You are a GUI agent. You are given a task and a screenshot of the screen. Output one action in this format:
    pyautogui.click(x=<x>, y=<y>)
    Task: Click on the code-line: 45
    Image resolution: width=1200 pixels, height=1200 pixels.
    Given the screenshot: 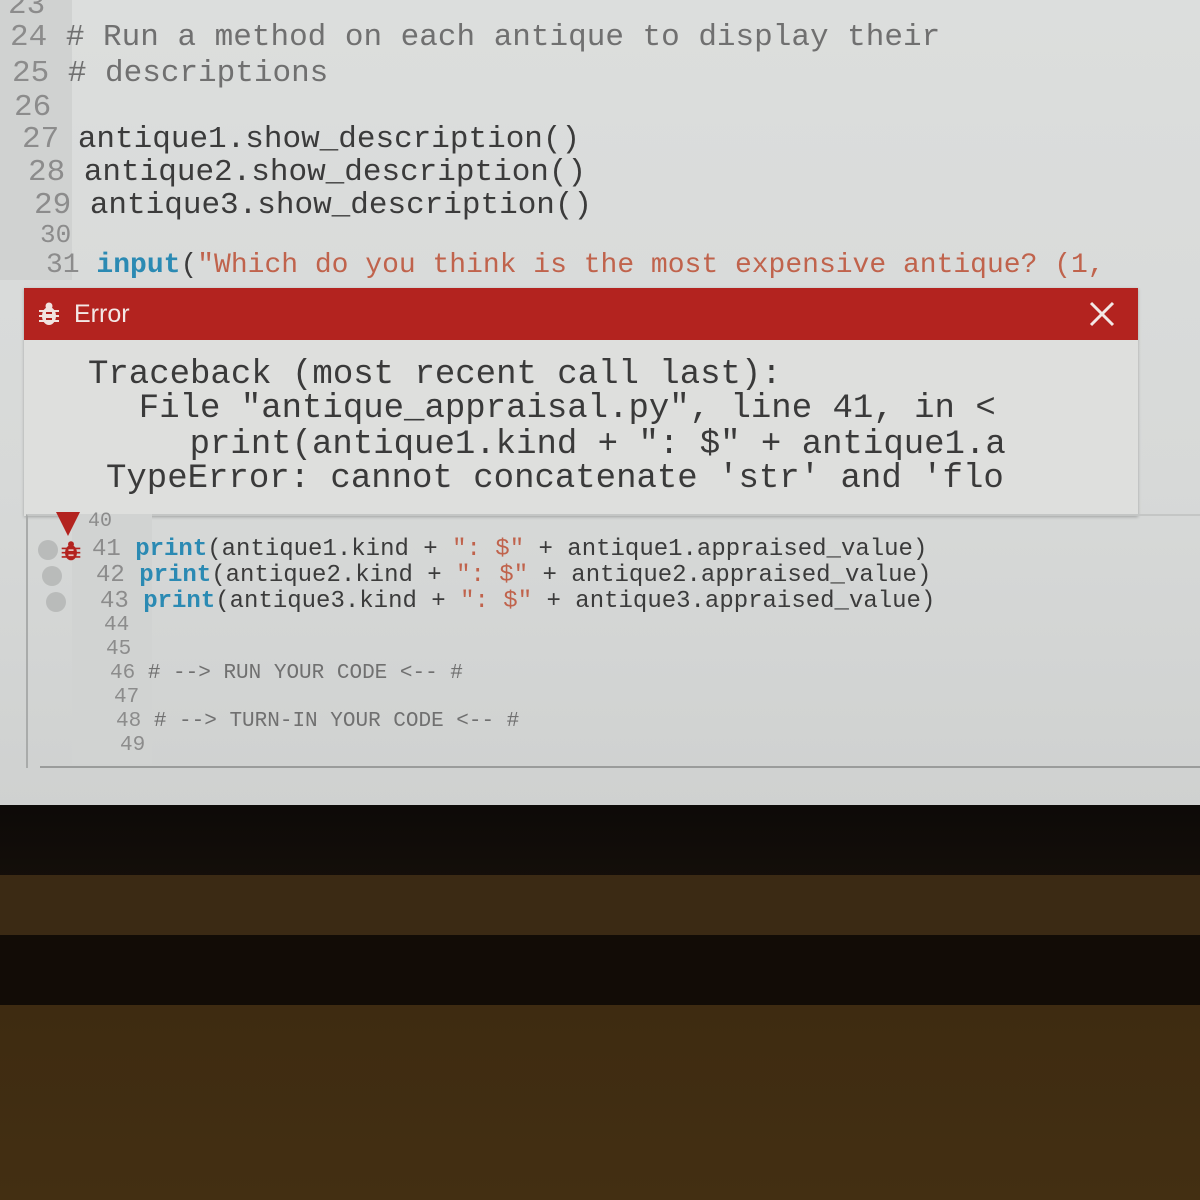 What is the action you would take?
    pyautogui.click(x=118, y=649)
    